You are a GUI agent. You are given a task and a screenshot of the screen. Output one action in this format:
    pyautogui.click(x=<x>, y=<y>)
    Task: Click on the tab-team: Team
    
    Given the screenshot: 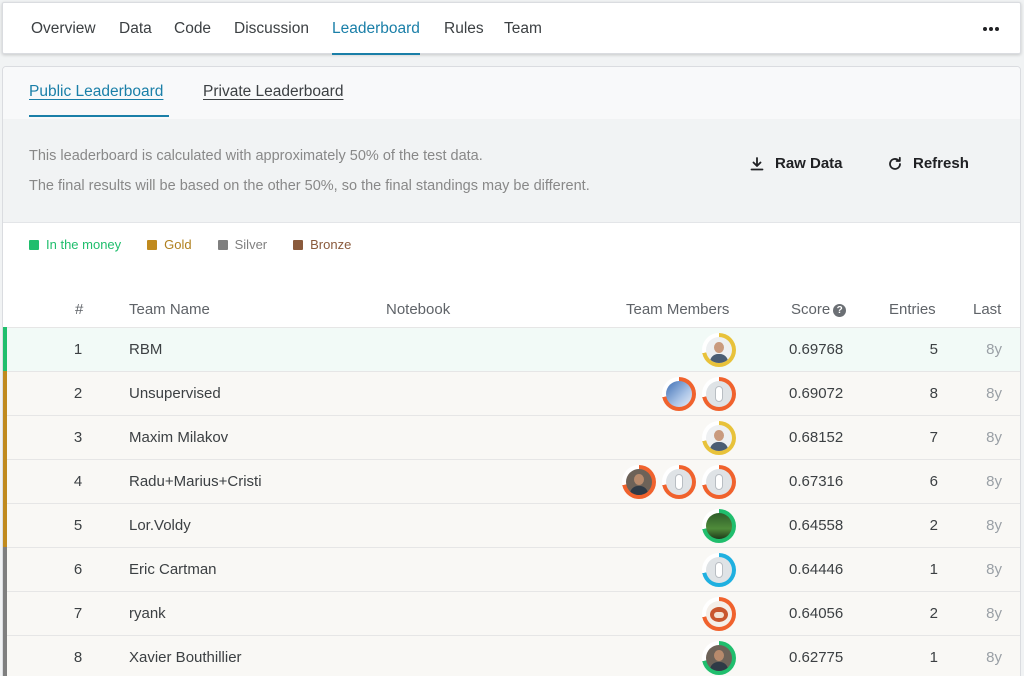 What is the action you would take?
    pyautogui.click(x=523, y=29)
    